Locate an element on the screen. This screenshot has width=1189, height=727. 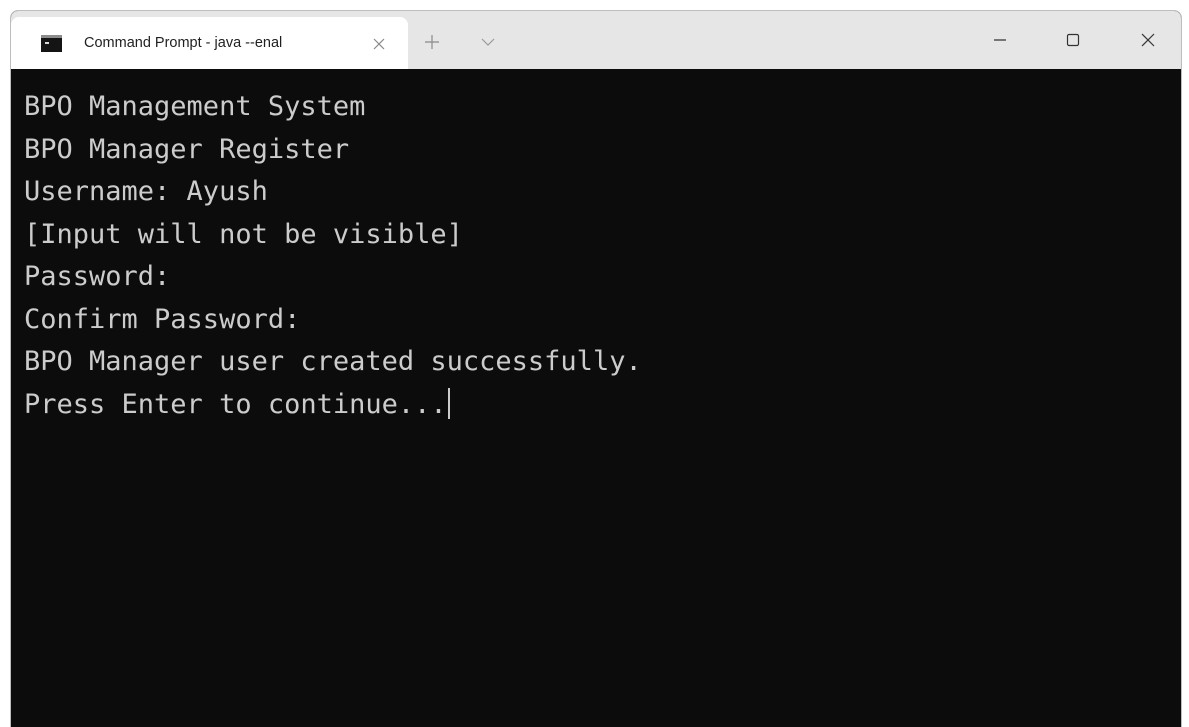
maximize-icon is located at coordinates (1073, 40).